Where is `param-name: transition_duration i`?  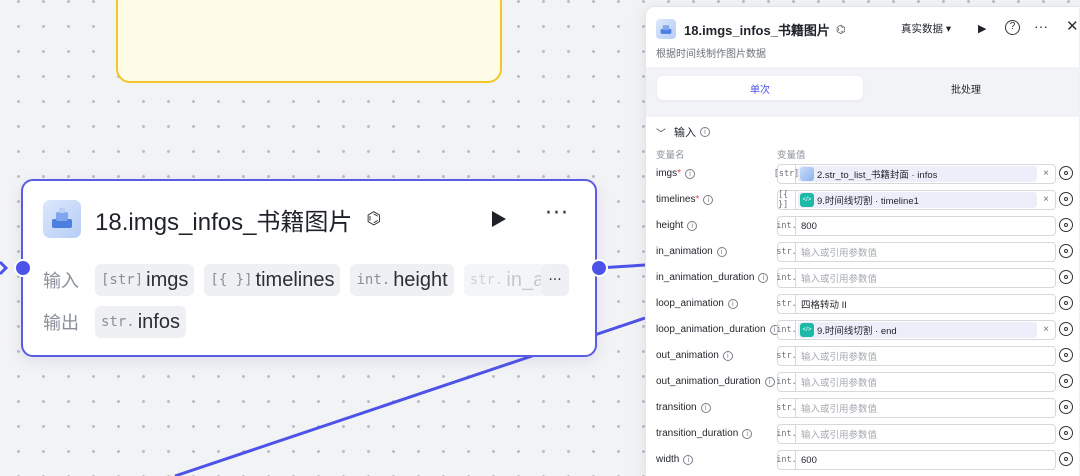
param-name: transition_duration i is located at coordinates (704, 433).